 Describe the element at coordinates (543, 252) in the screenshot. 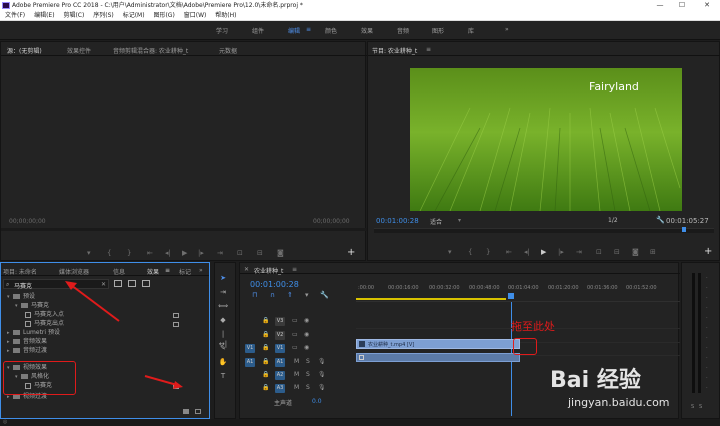

I see `program-play-icon: ▶` at that location.